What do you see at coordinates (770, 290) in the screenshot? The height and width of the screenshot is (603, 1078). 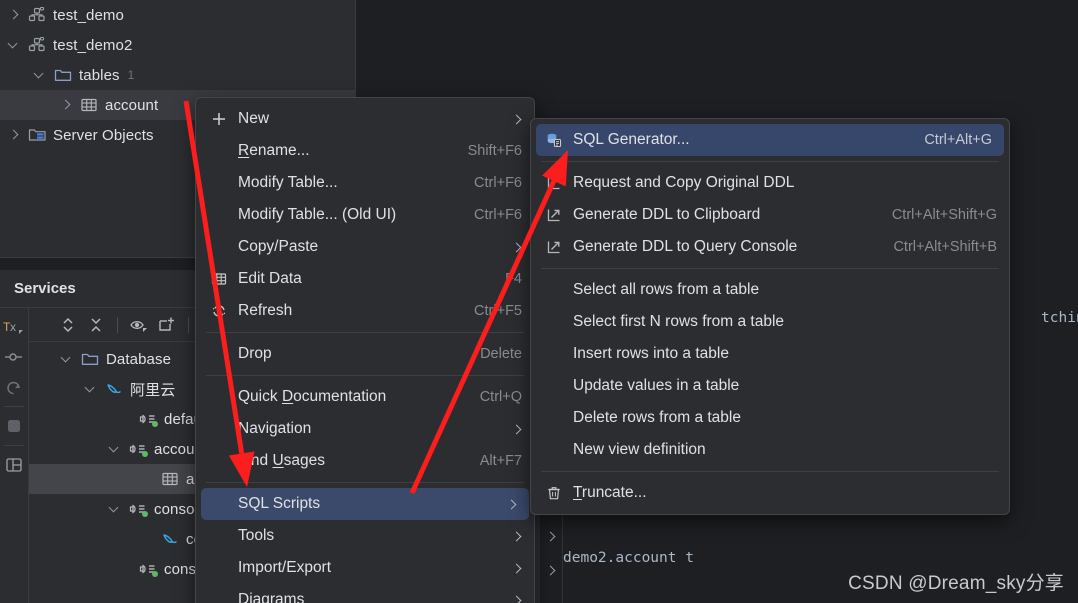 I see `menu-item-select-all-rows-from-a-table: Select all rows from a table` at bounding box center [770, 290].